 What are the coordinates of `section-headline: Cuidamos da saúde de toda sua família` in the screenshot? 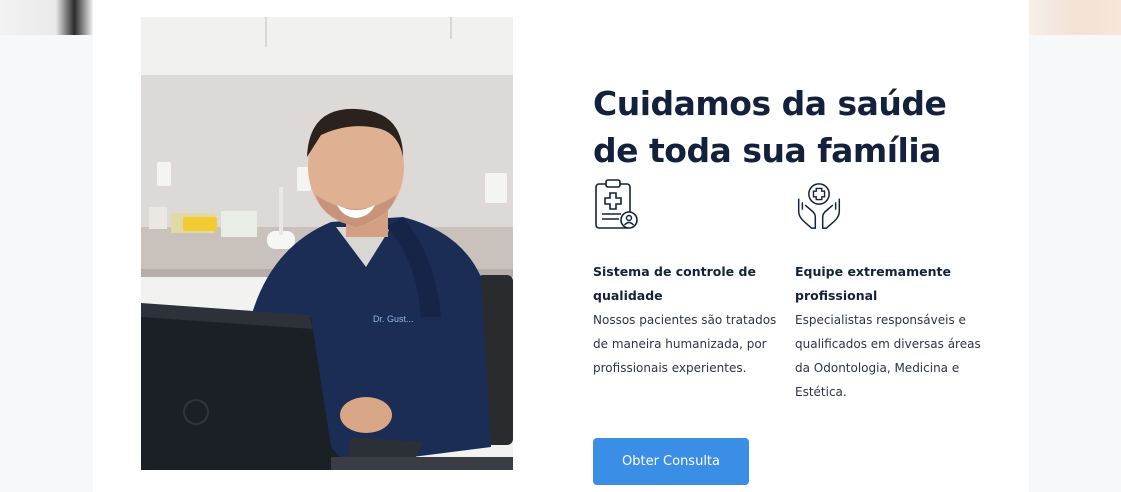 It's located at (793, 127).